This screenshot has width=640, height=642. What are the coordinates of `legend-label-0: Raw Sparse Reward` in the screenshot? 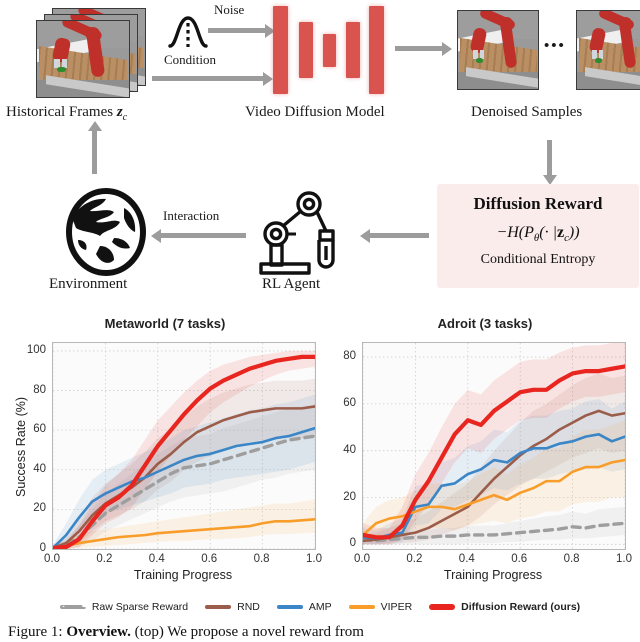 It's located at (140, 607).